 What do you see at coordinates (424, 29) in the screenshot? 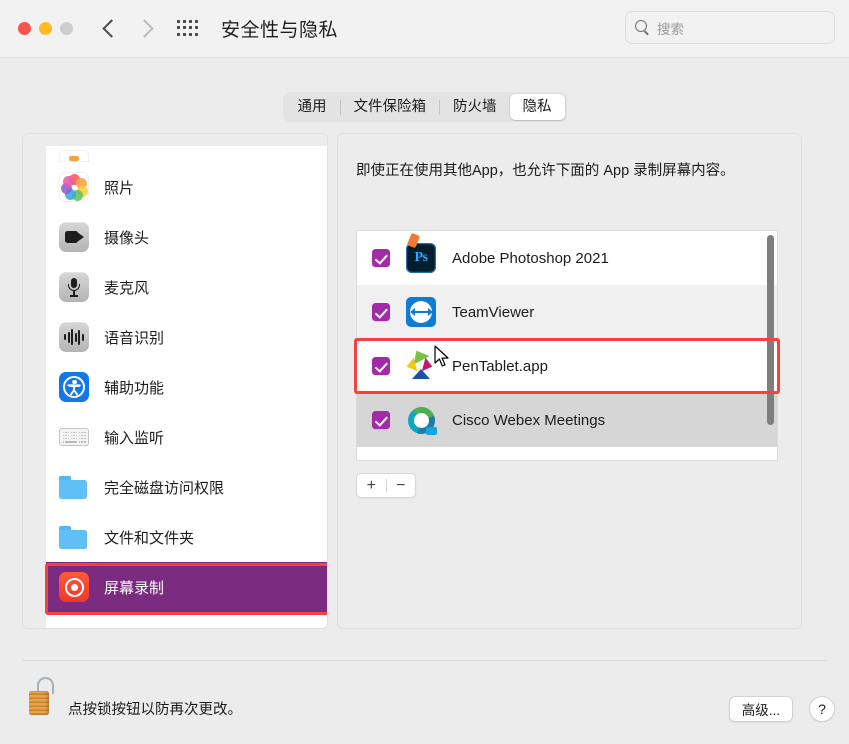
I see `title-bar: 安全性与隐私 搜索` at bounding box center [424, 29].